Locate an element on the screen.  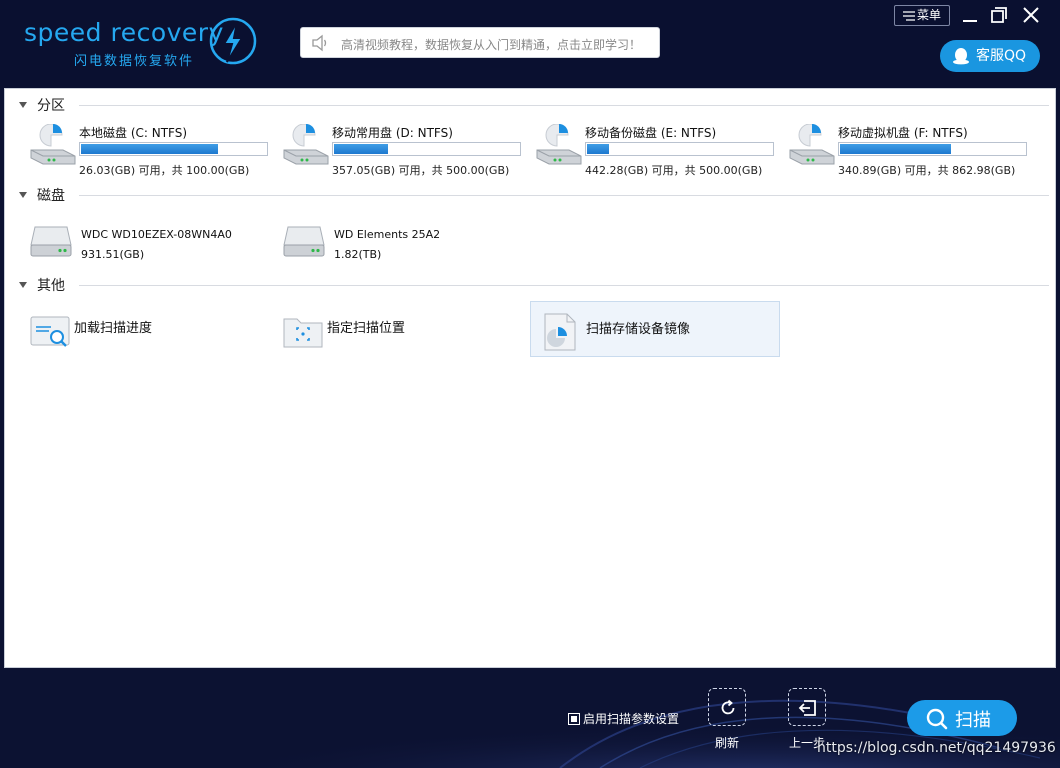
refresh-label: 刷新 is located at coordinates (726, 743).